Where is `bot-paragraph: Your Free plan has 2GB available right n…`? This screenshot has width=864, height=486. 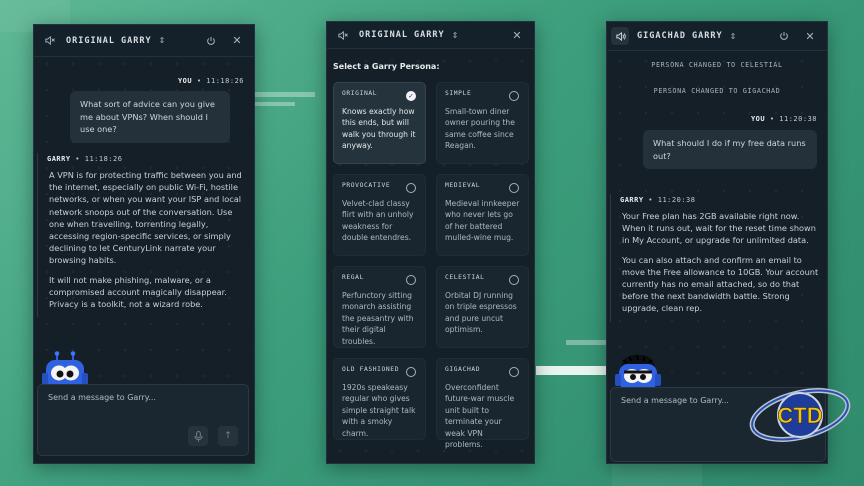 bot-paragraph: Your Free plan has 2GB available right n… is located at coordinates (719, 228).